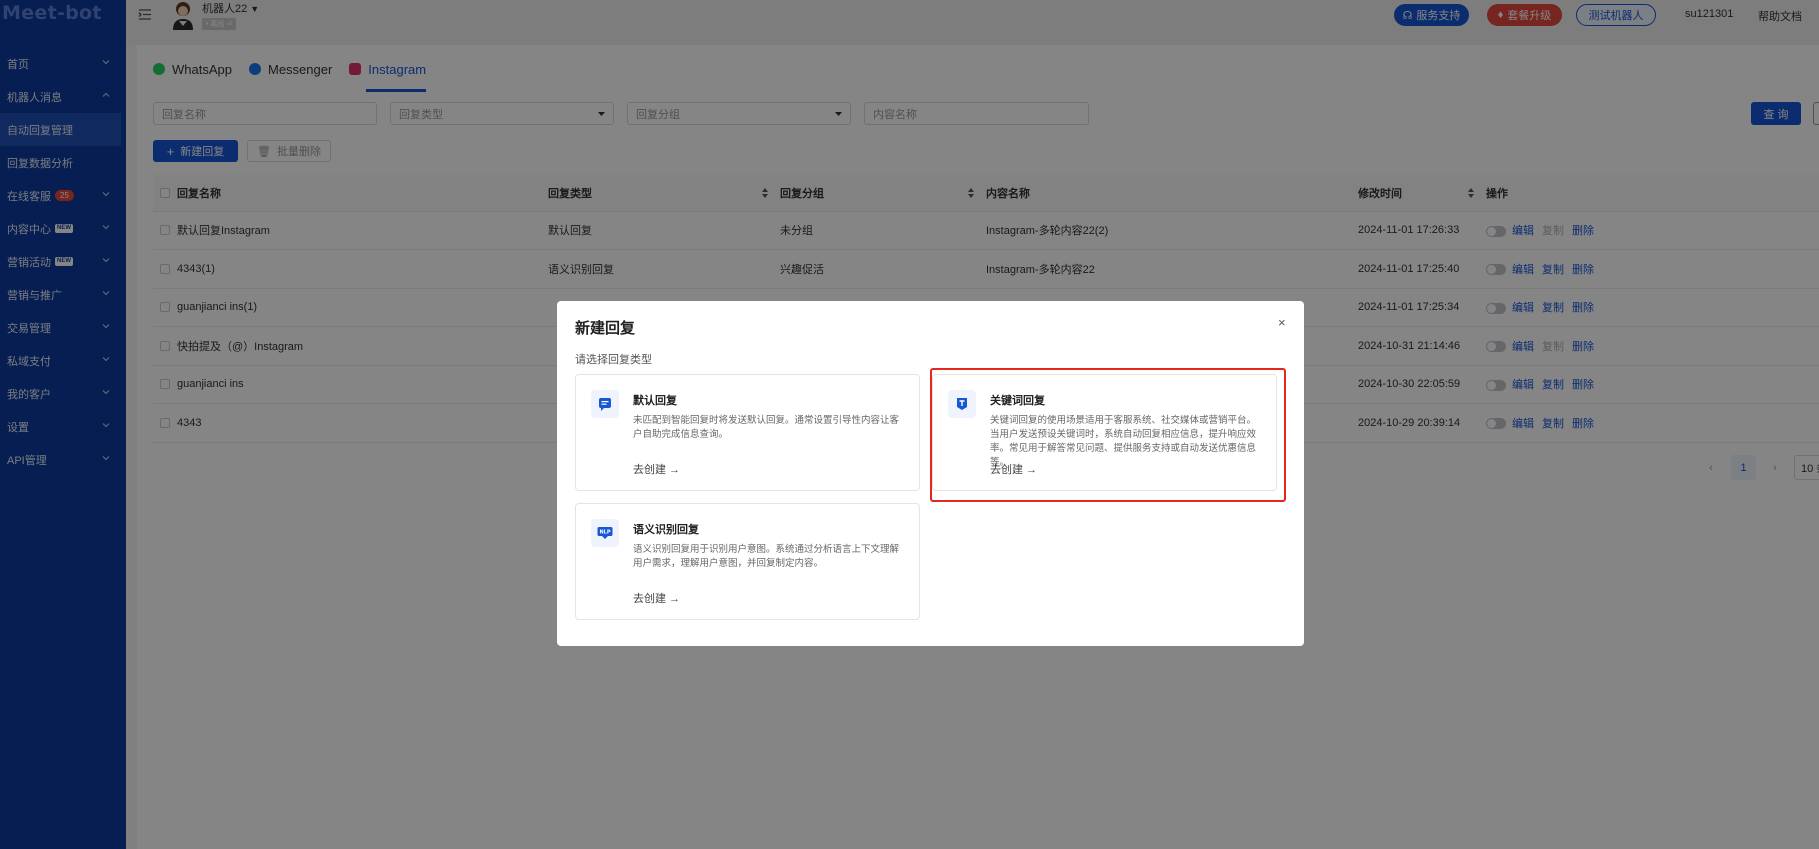 Image resolution: width=1819 pixels, height=849 pixels. Describe the element at coordinates (655, 401) in the screenshot. I see `card-title: 默认回复` at that location.